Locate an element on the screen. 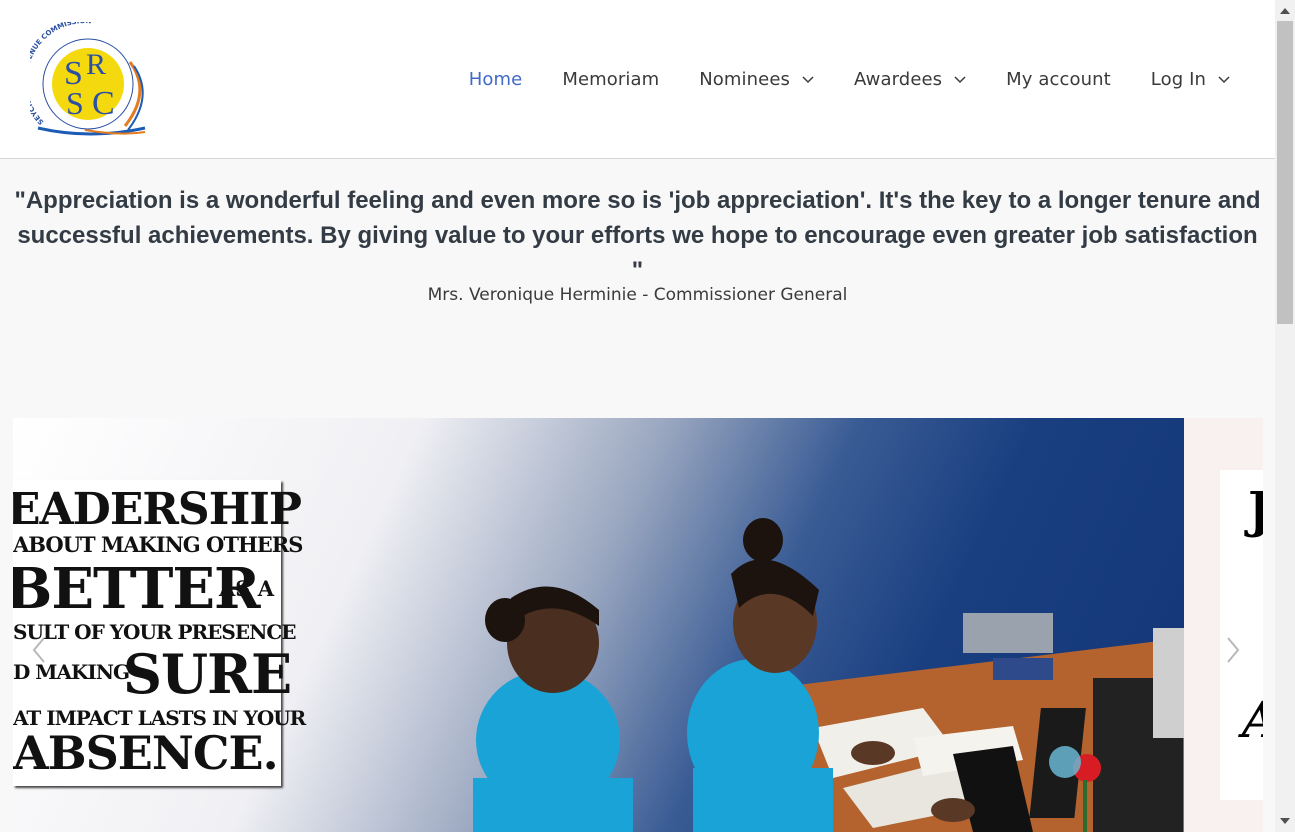 The image size is (1295, 832). svg-text: R is located at coordinates (96, 64).